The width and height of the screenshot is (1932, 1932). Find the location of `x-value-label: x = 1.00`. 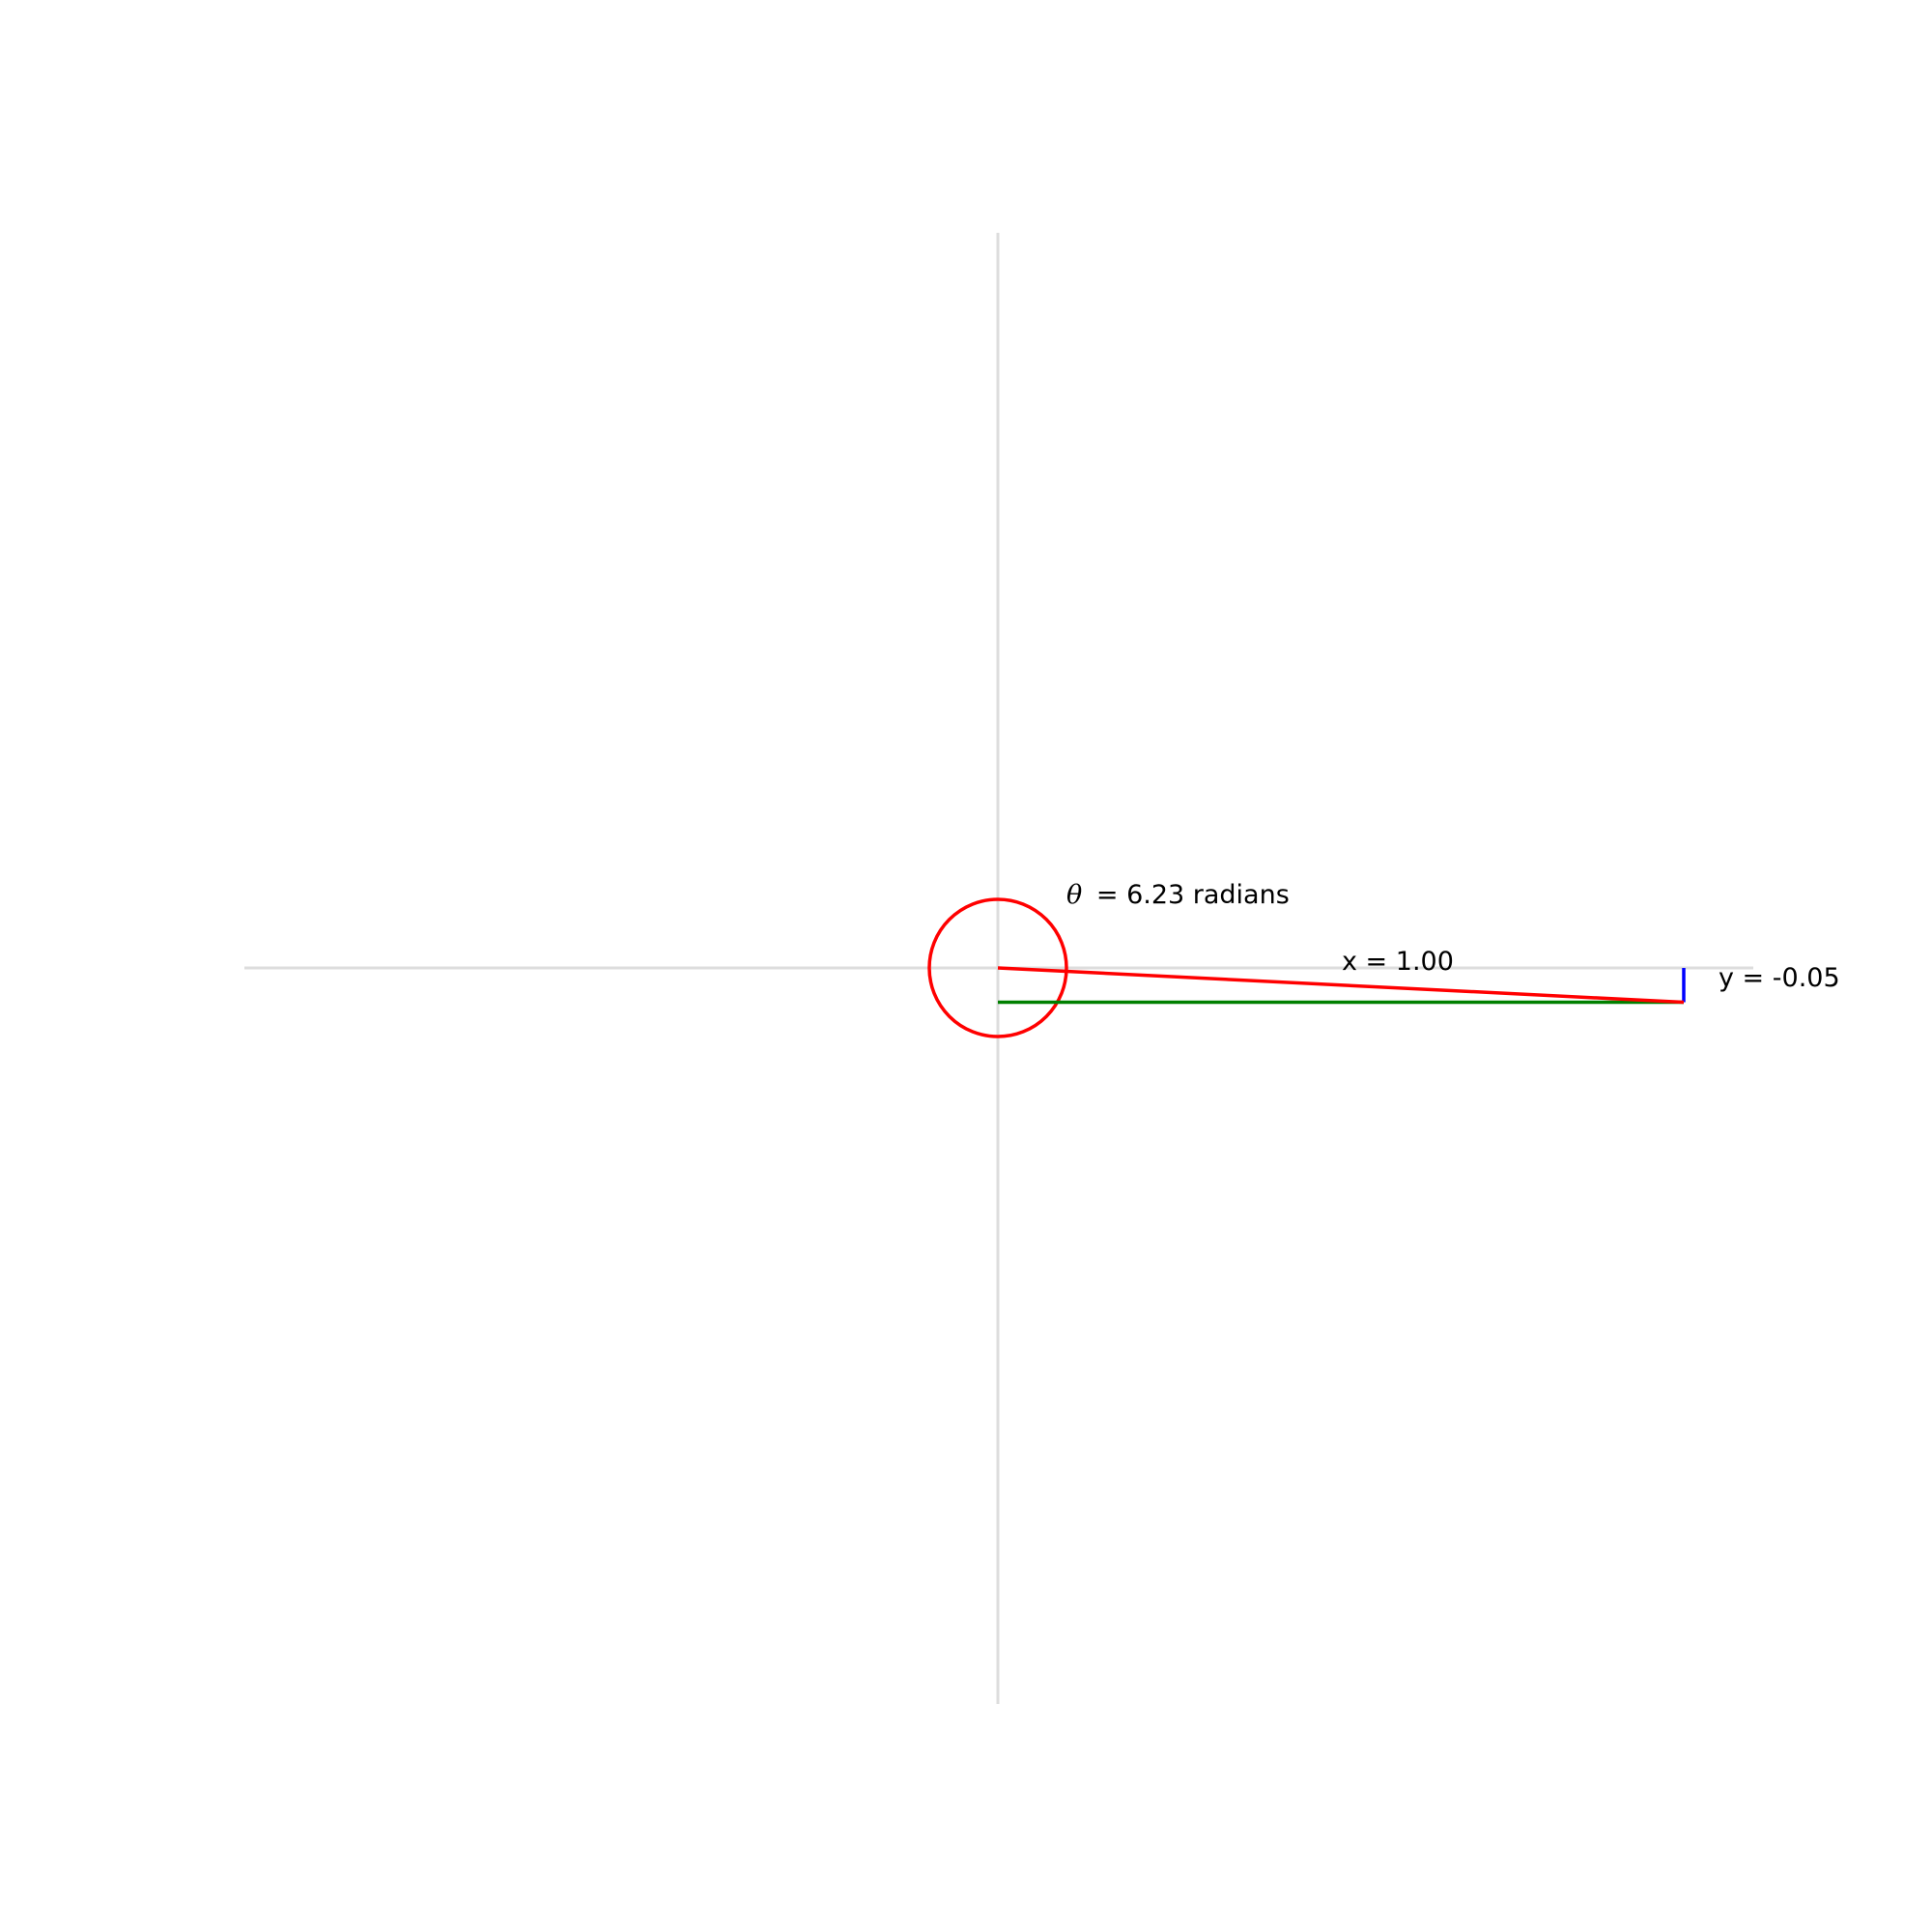

x-value-label: x = 1.00 is located at coordinates (1398, 962).